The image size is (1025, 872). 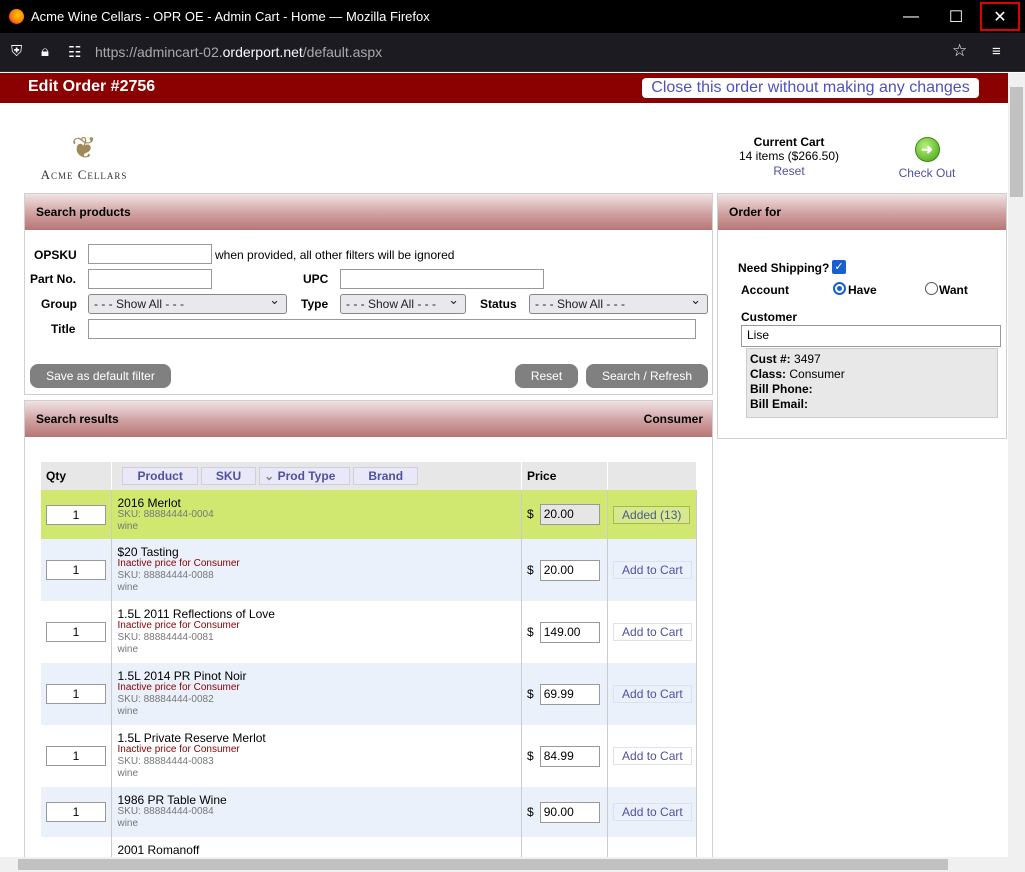 What do you see at coordinates (55, 255) in the screenshot?
I see `opsku-label: OPSKU` at bounding box center [55, 255].